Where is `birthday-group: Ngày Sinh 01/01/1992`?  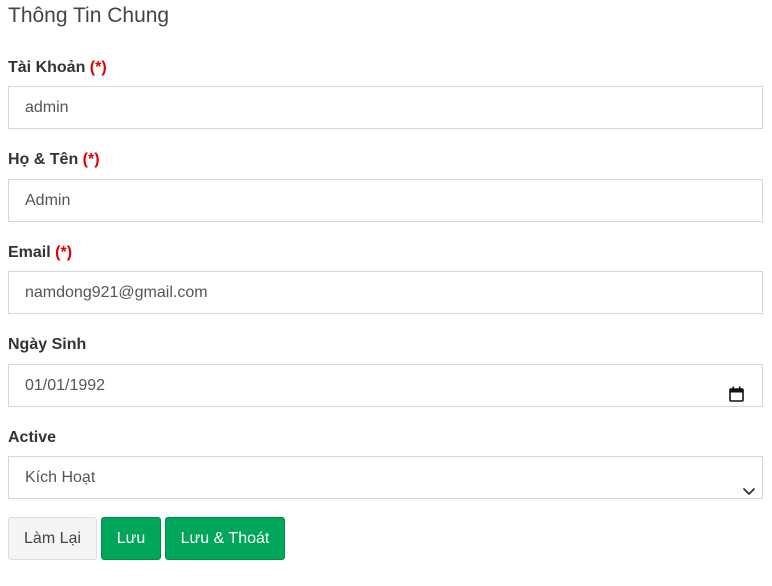 birthday-group: Ngày Sinh 01/01/1992 is located at coordinates (385, 371).